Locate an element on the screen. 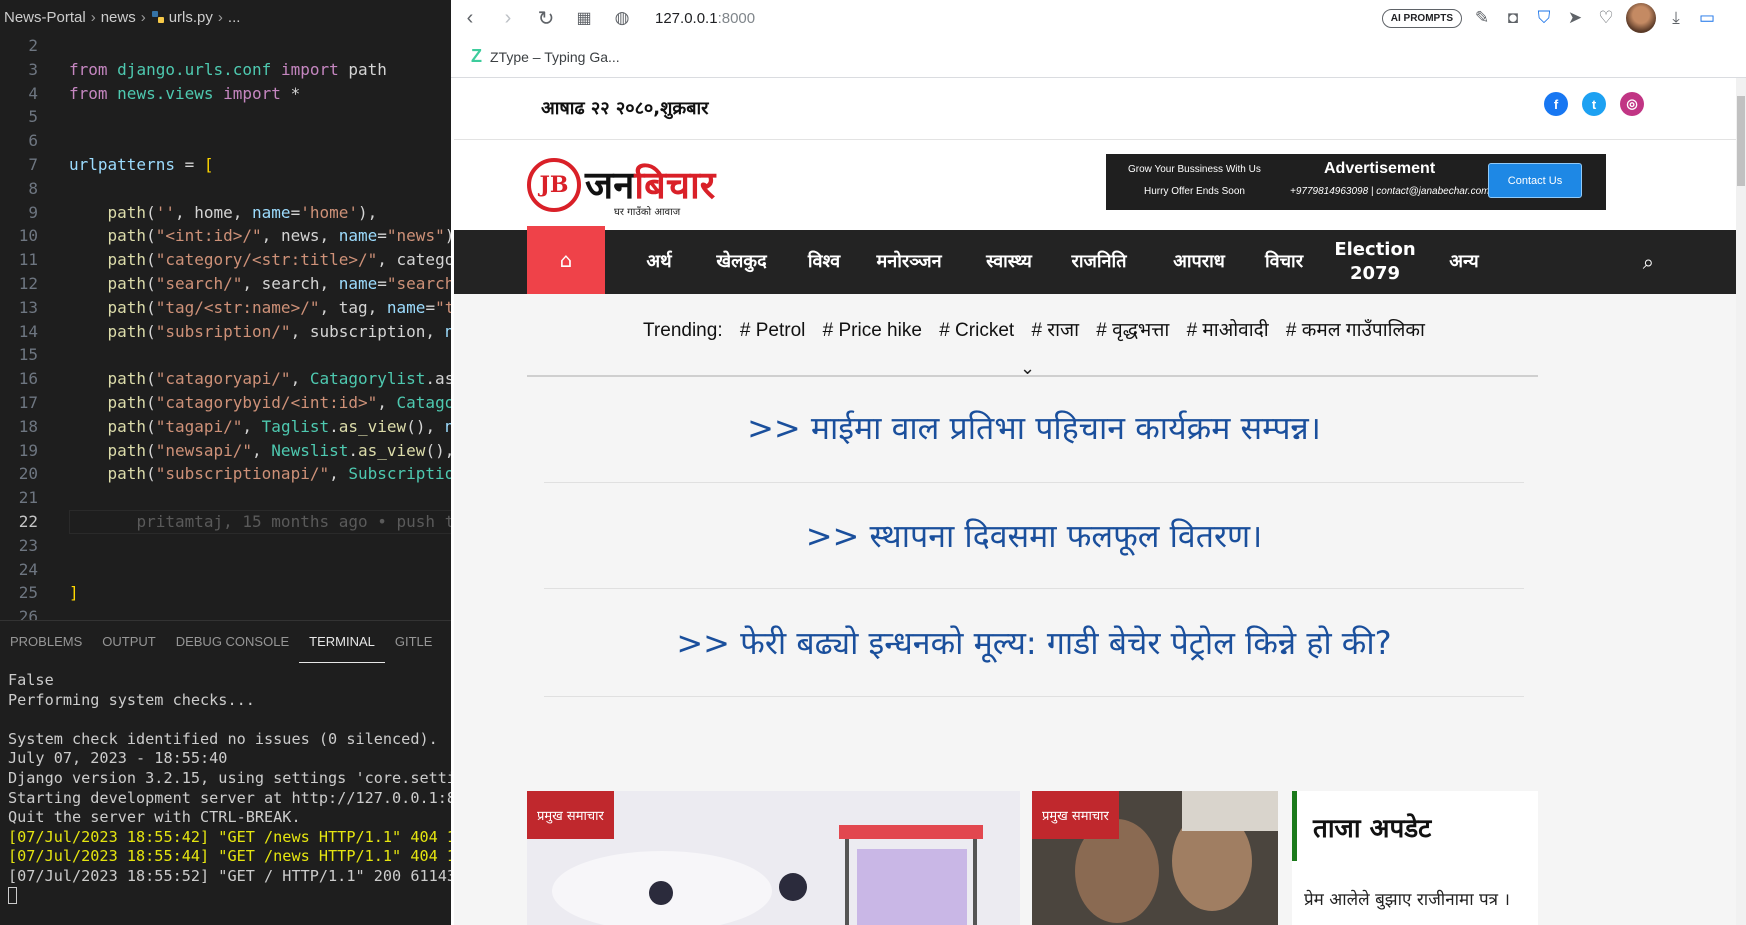 The height and width of the screenshot is (925, 1746). line-number: 24 is located at coordinates (28, 569).